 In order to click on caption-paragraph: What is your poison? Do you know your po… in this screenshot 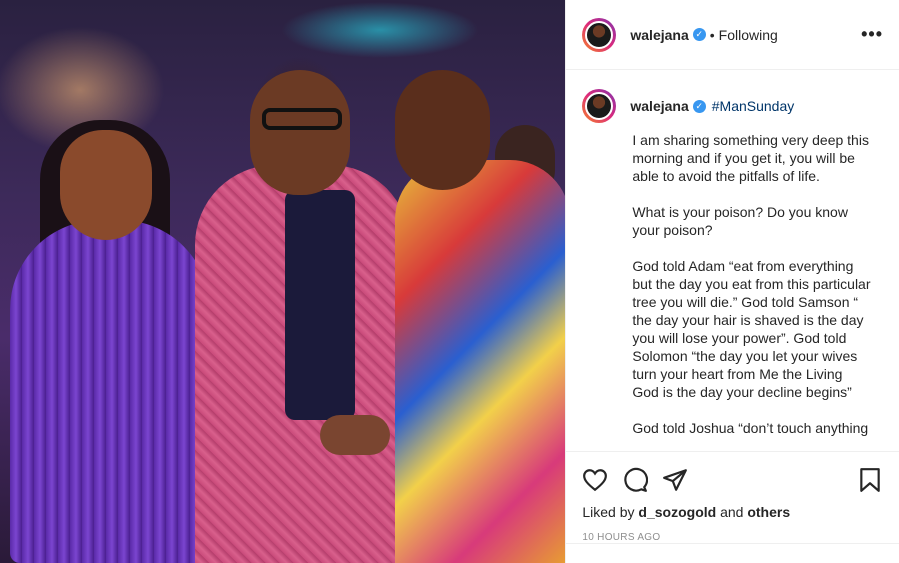, I will do `click(740, 221)`.